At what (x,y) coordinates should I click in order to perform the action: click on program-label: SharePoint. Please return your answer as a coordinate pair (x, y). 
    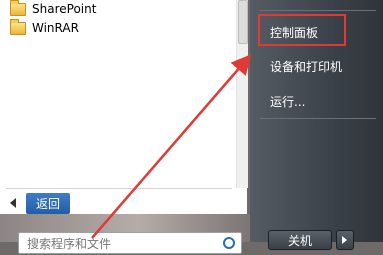
    Looking at the image, I should click on (64, 9).